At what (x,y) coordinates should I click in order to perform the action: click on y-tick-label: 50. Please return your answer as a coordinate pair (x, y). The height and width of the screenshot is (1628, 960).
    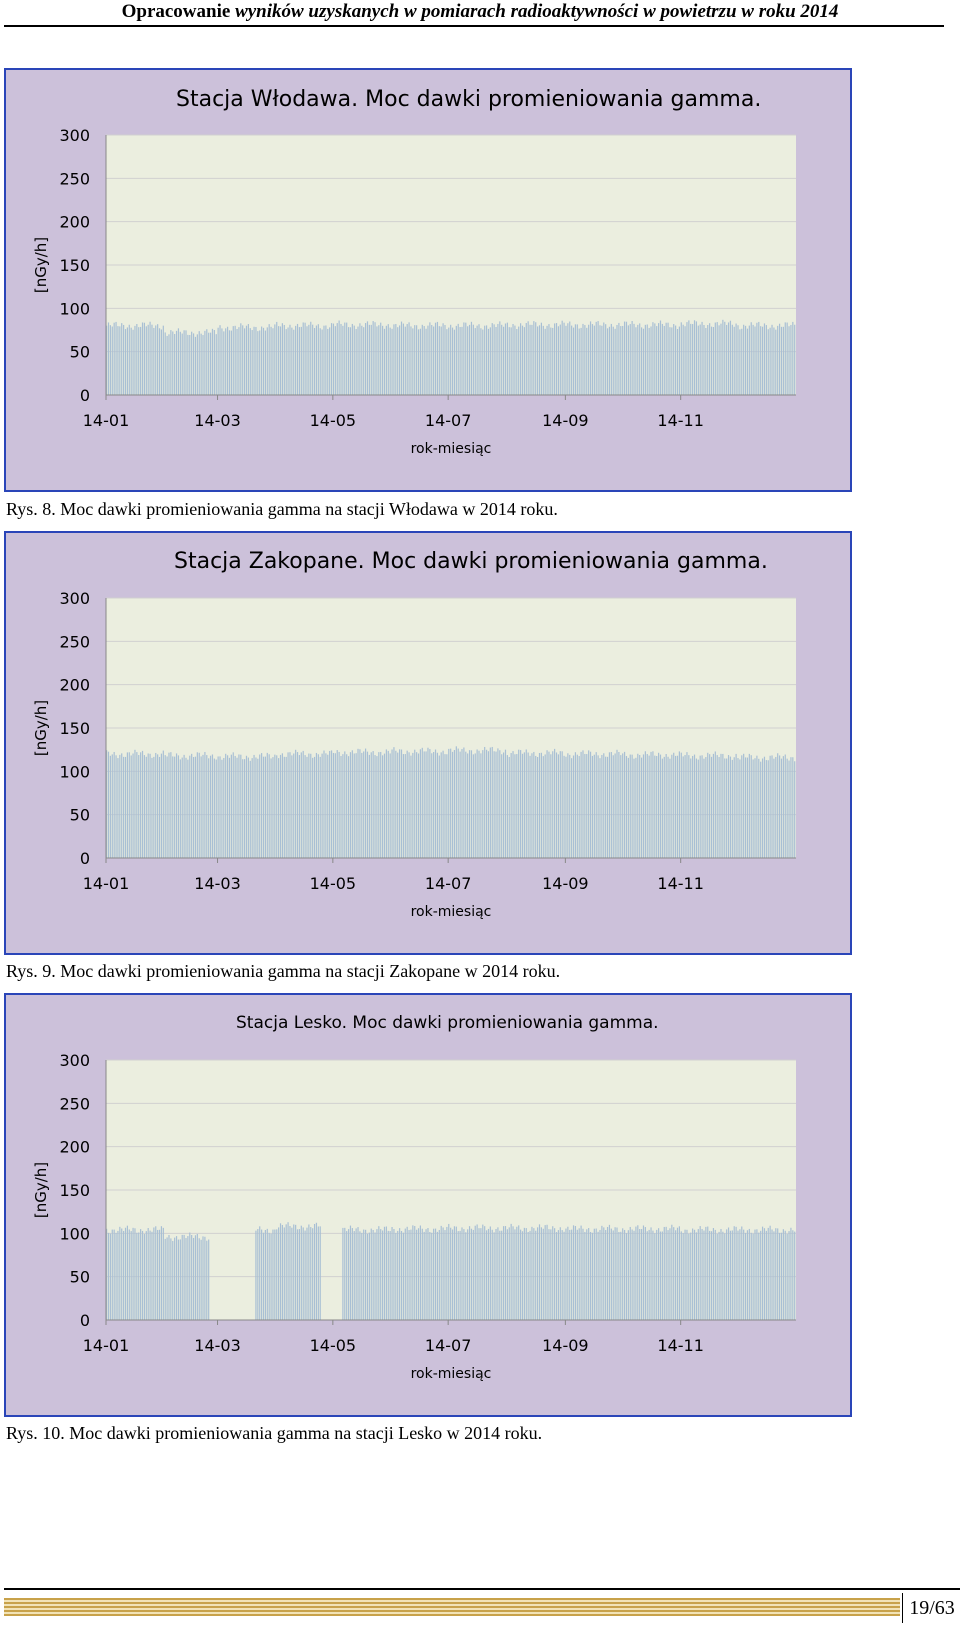
    Looking at the image, I should click on (80, 1277).